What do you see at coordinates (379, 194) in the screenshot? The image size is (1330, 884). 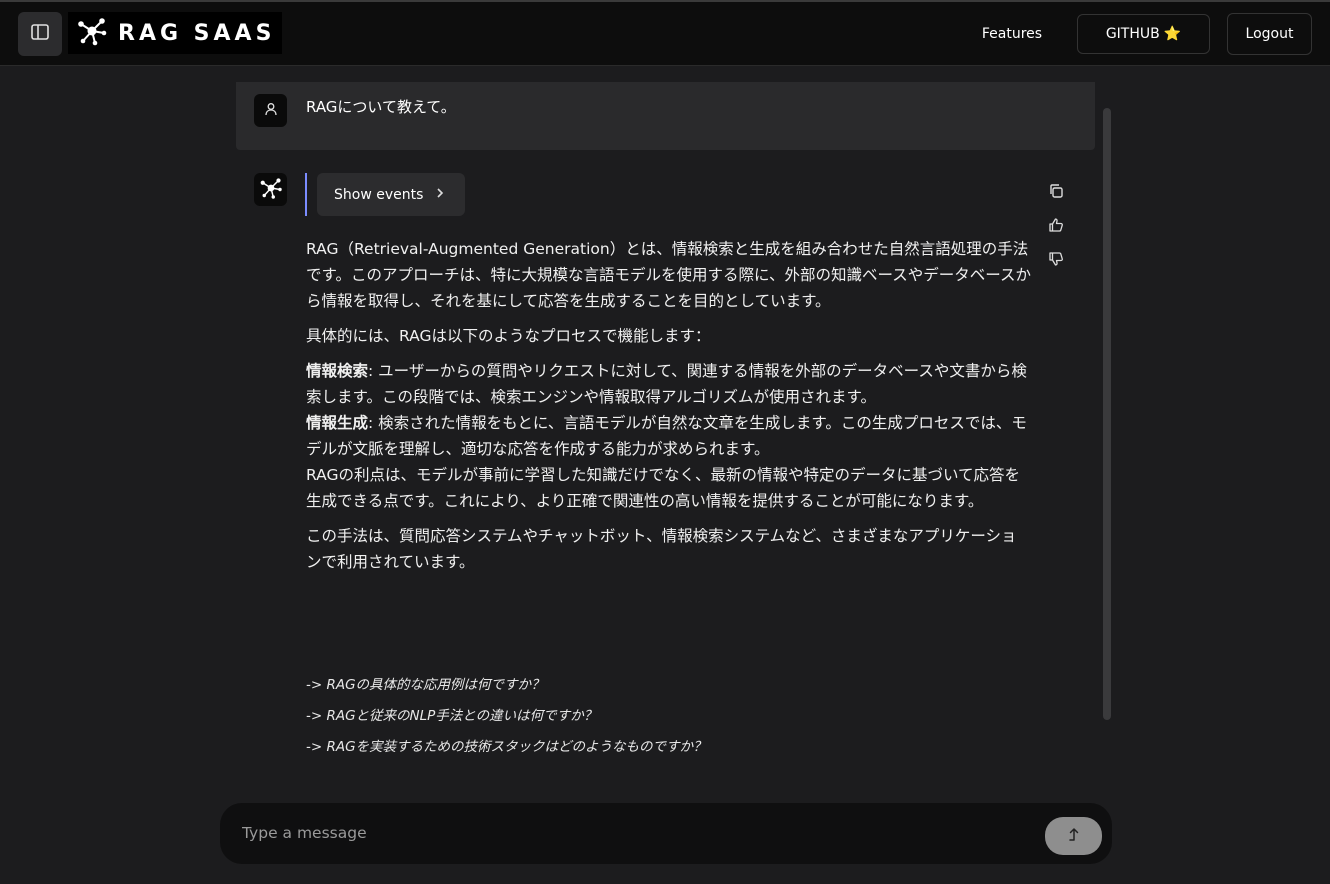 I see `show-events-label: Show events` at bounding box center [379, 194].